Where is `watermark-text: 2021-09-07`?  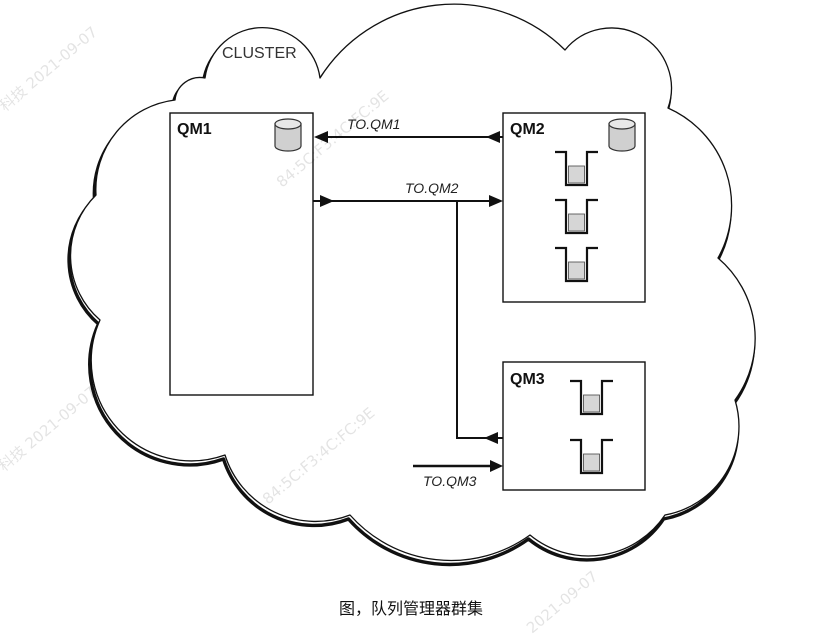
watermark-text: 2021-09-07 is located at coordinates (562, 602).